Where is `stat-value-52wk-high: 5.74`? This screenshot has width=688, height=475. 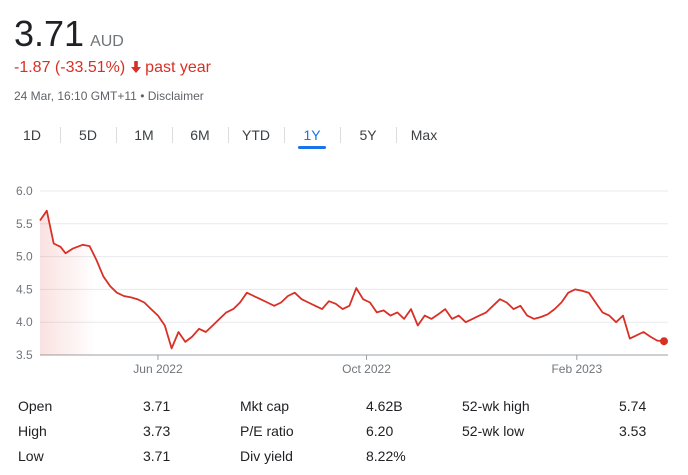
stat-value-52wk-high: 5.74 is located at coordinates (633, 406).